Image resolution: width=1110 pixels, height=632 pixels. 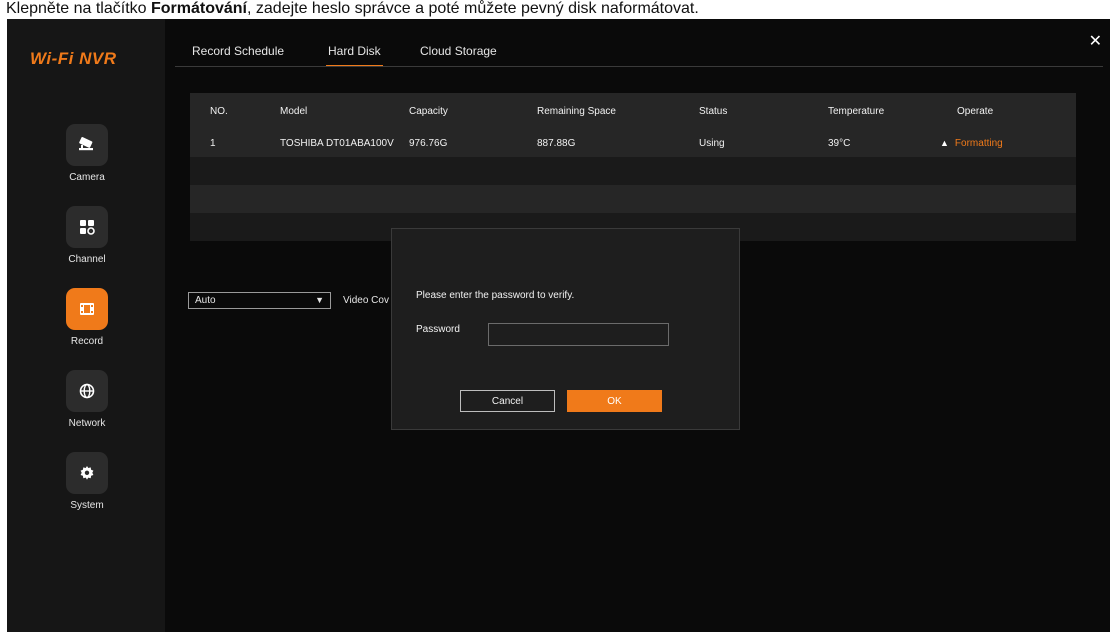 I want to click on gear-icon, so click(x=87, y=473).